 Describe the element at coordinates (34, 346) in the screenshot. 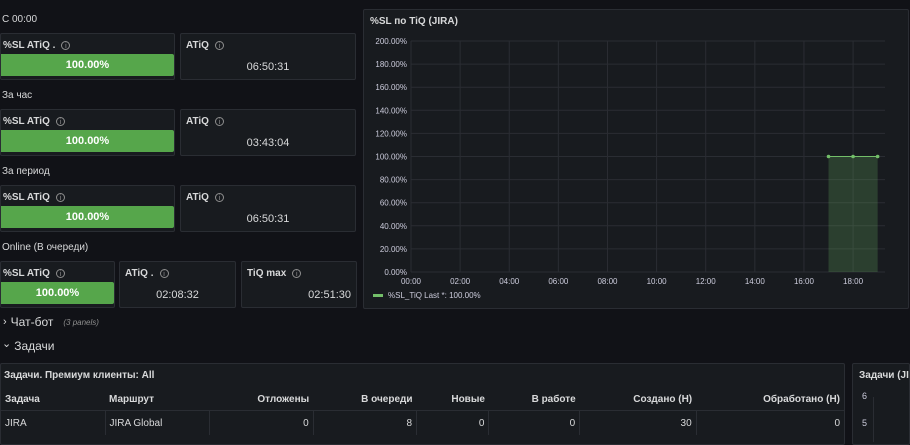

I see `row-title: Задачи` at that location.